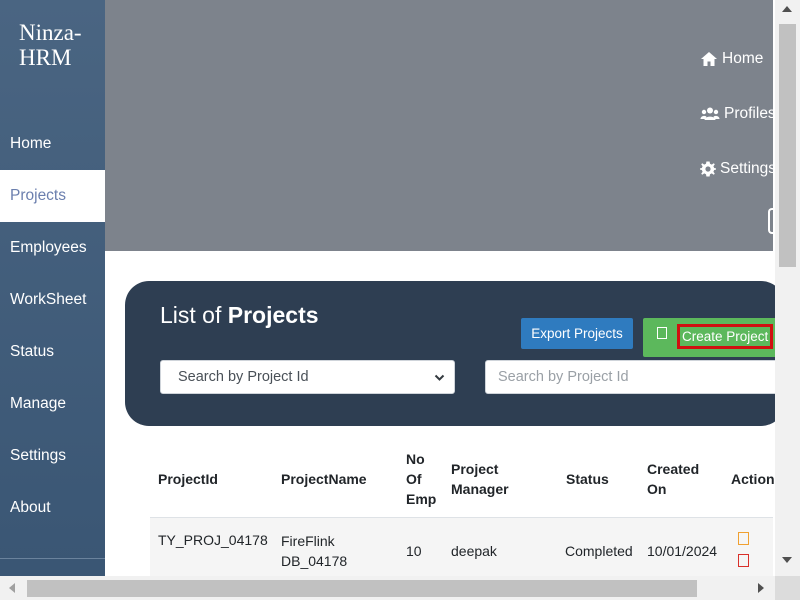  Describe the element at coordinates (213, 540) in the screenshot. I see `cell-project-id: TY_PROJ_04178` at that location.